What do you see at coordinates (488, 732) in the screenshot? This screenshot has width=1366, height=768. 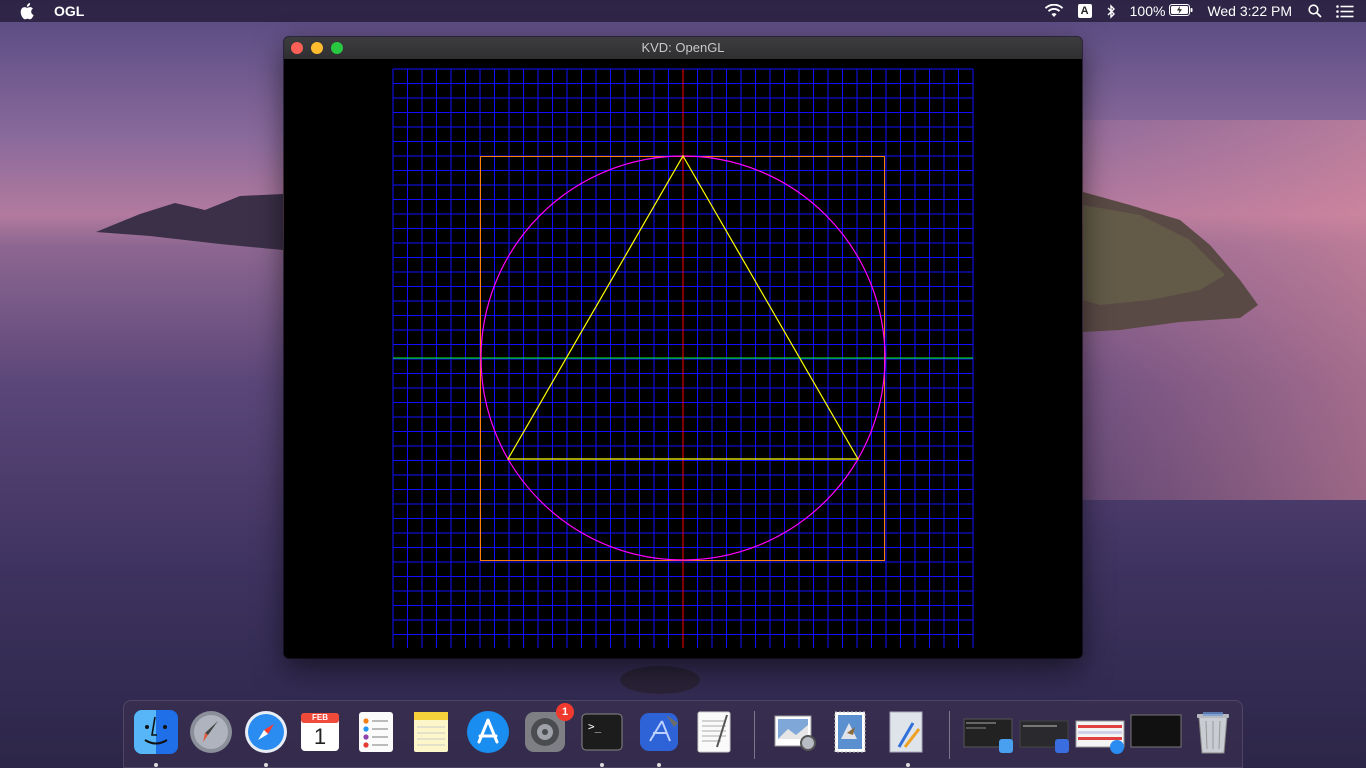 I see `dock-app-store-icon` at bounding box center [488, 732].